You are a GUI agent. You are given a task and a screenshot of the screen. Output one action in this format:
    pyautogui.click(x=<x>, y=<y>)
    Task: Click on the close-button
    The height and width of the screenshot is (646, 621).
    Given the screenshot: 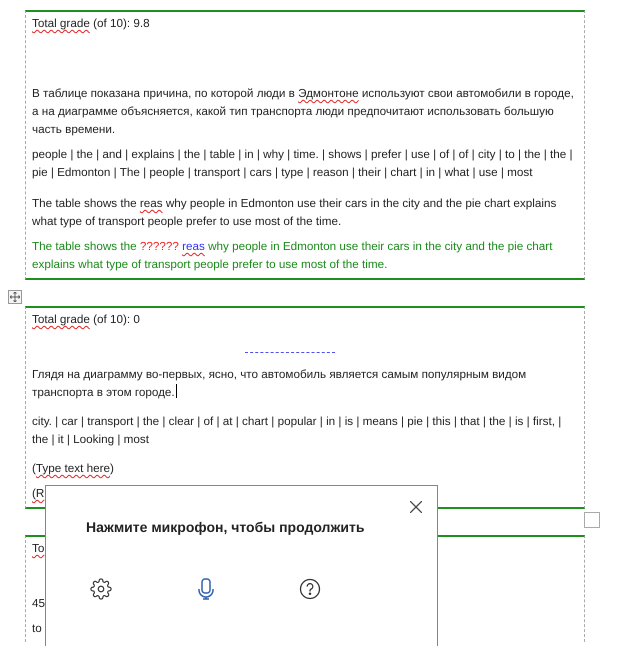 What is the action you would take?
    pyautogui.click(x=416, y=507)
    